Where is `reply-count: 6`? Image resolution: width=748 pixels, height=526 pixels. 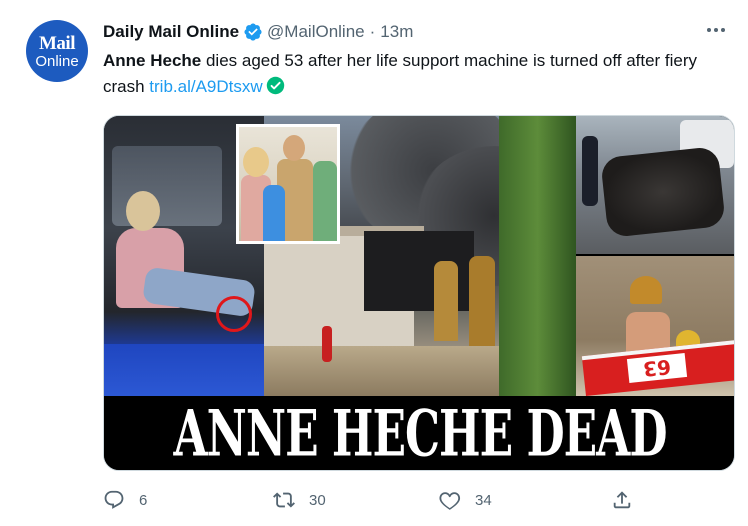
reply-count: 6 is located at coordinates (143, 500).